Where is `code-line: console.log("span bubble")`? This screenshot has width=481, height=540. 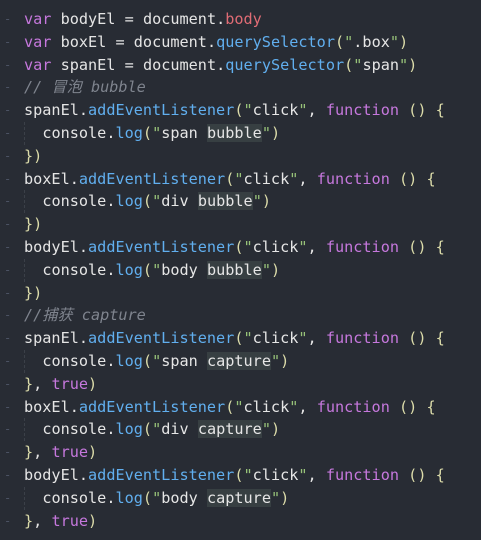 code-line: console.log("span bubble") is located at coordinates (152, 133).